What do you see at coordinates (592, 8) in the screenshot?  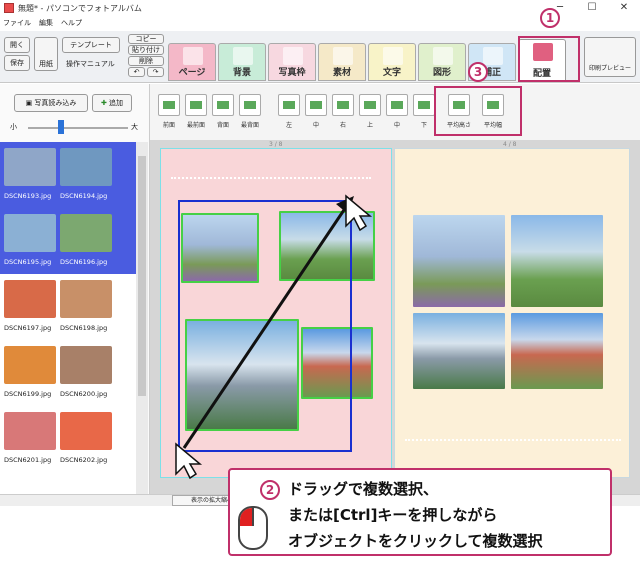 I see `maximize-button: ☐` at bounding box center [592, 8].